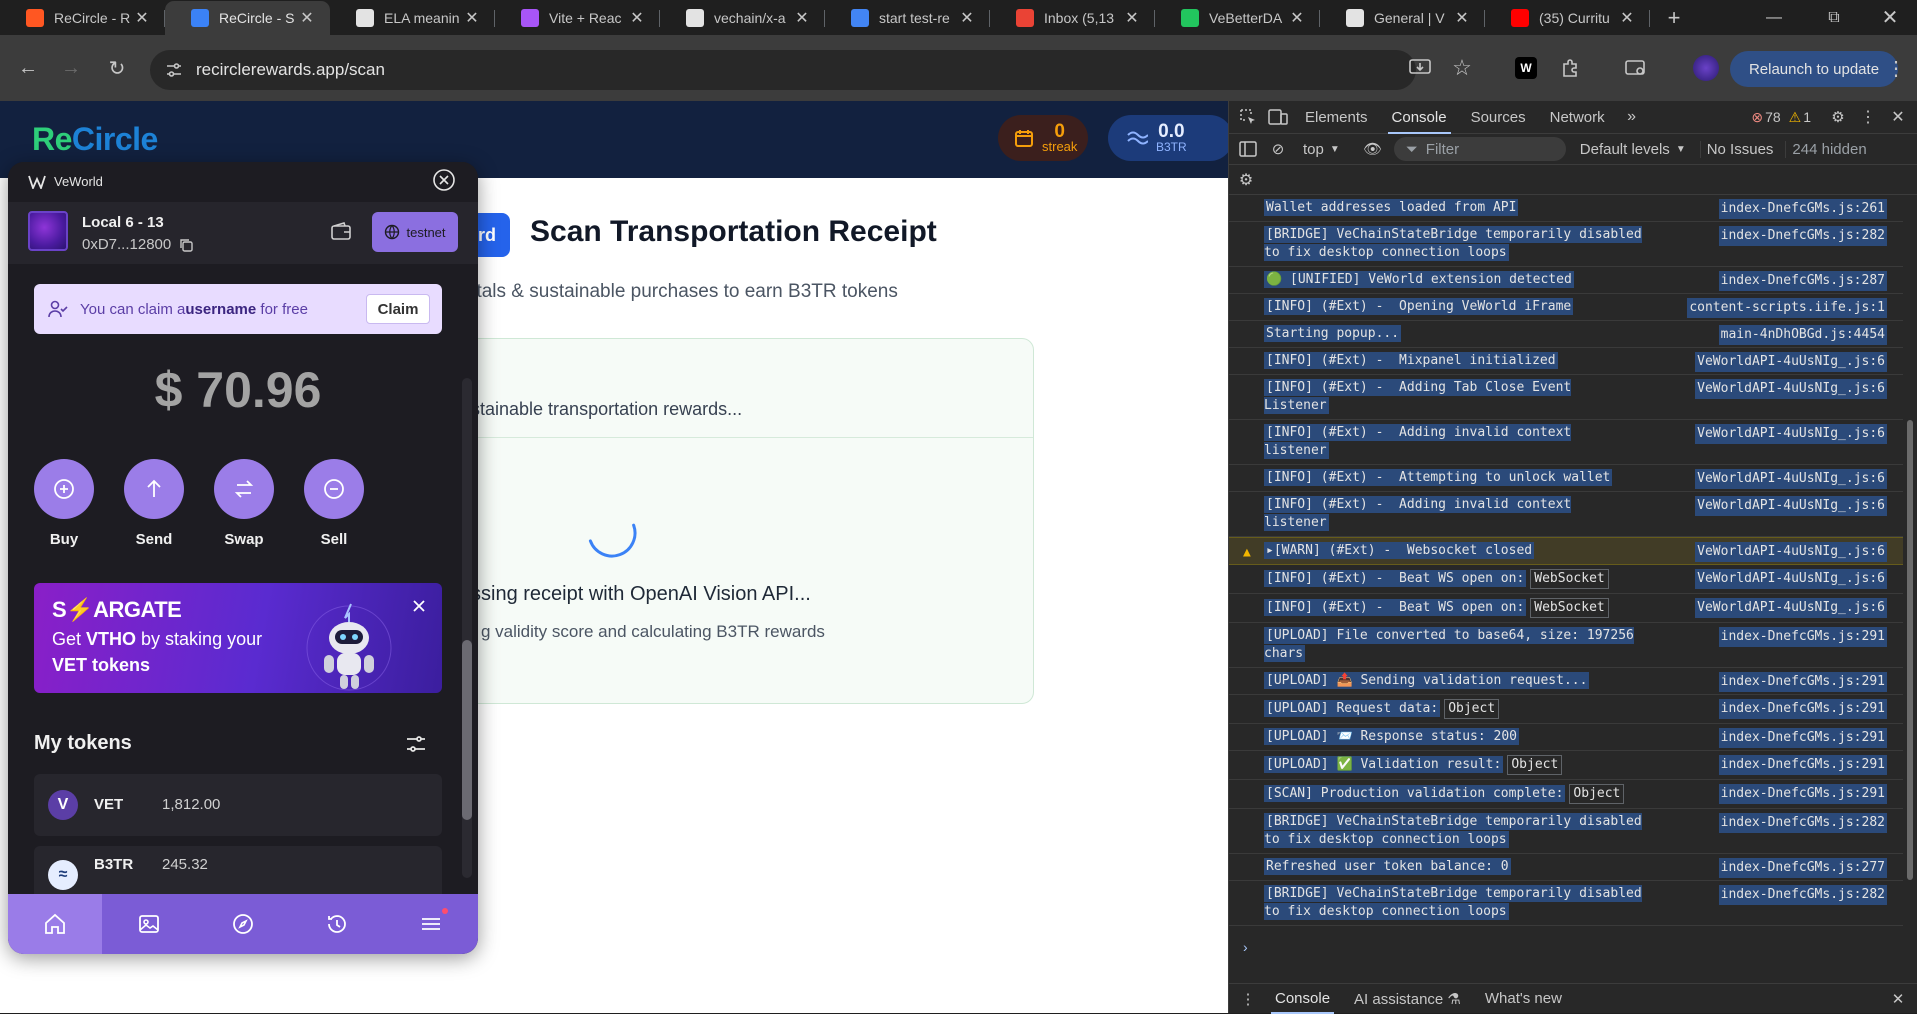 Image resolution: width=1917 pixels, height=1014 pixels. Describe the element at coordinates (1781, 117) in the screenshot. I see `issue-counts: ⊗ 78 ⚠ 1` at that location.